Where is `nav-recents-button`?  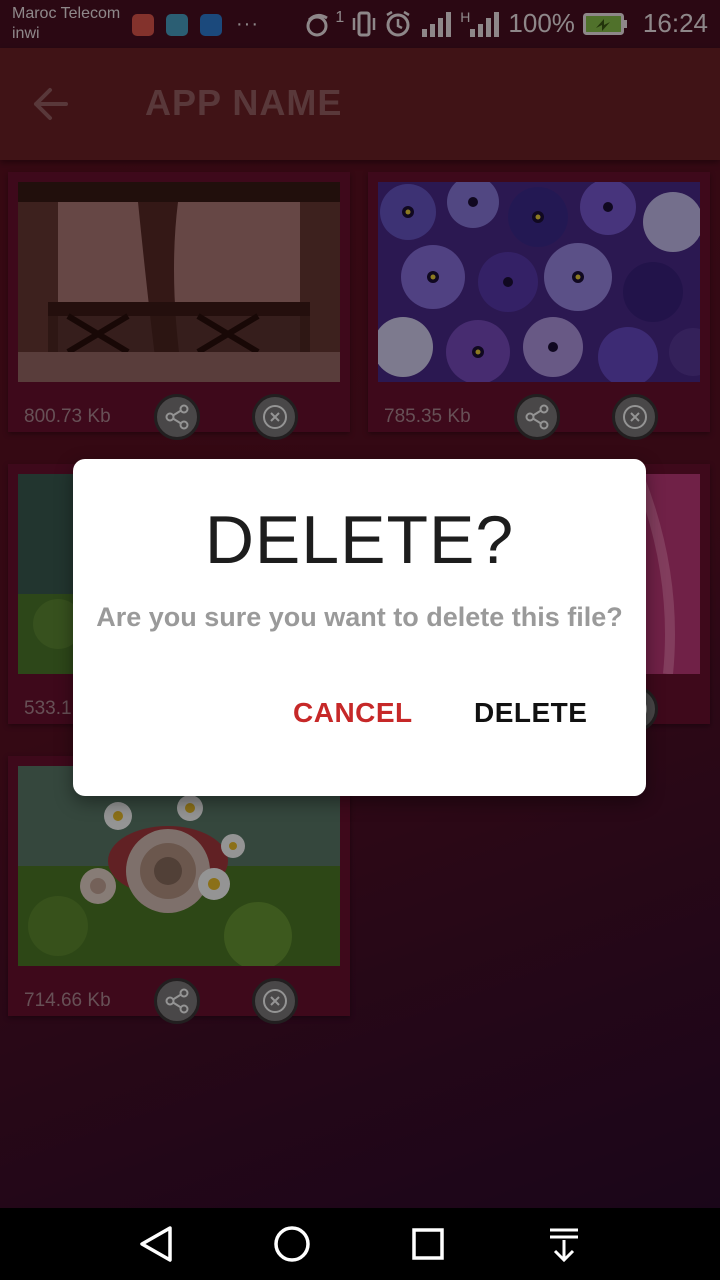 nav-recents-button is located at coordinates (428, 1244).